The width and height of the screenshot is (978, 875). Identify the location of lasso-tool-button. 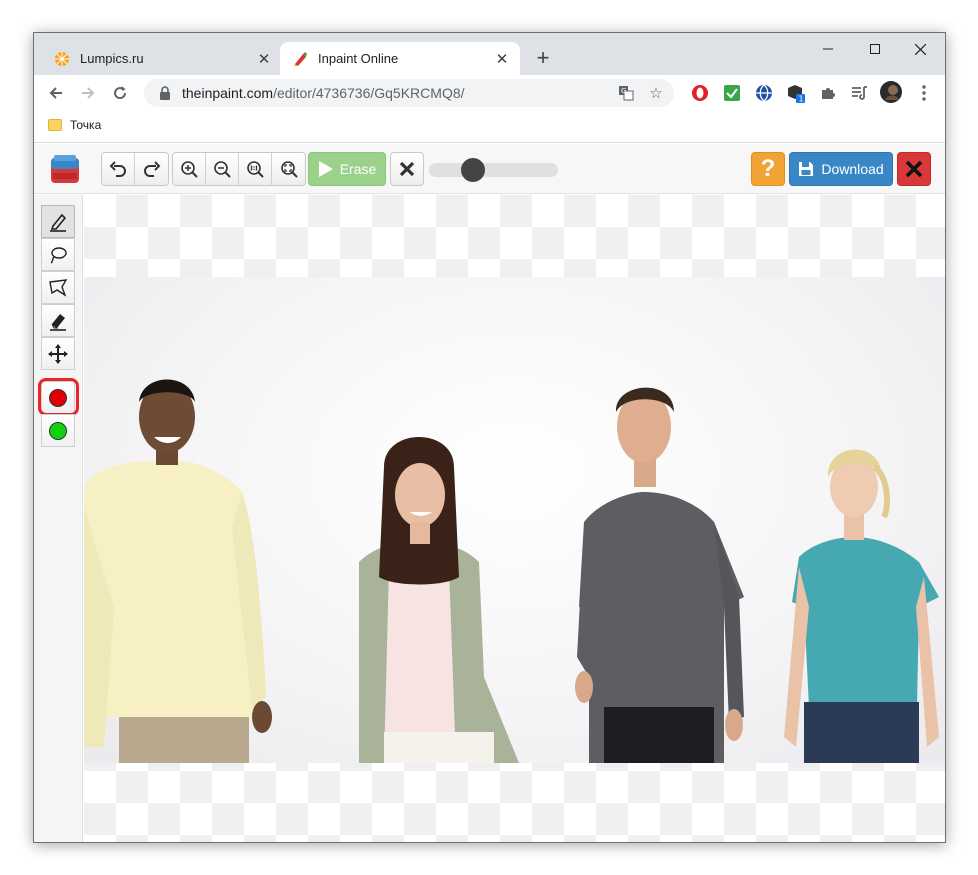
(58, 254).